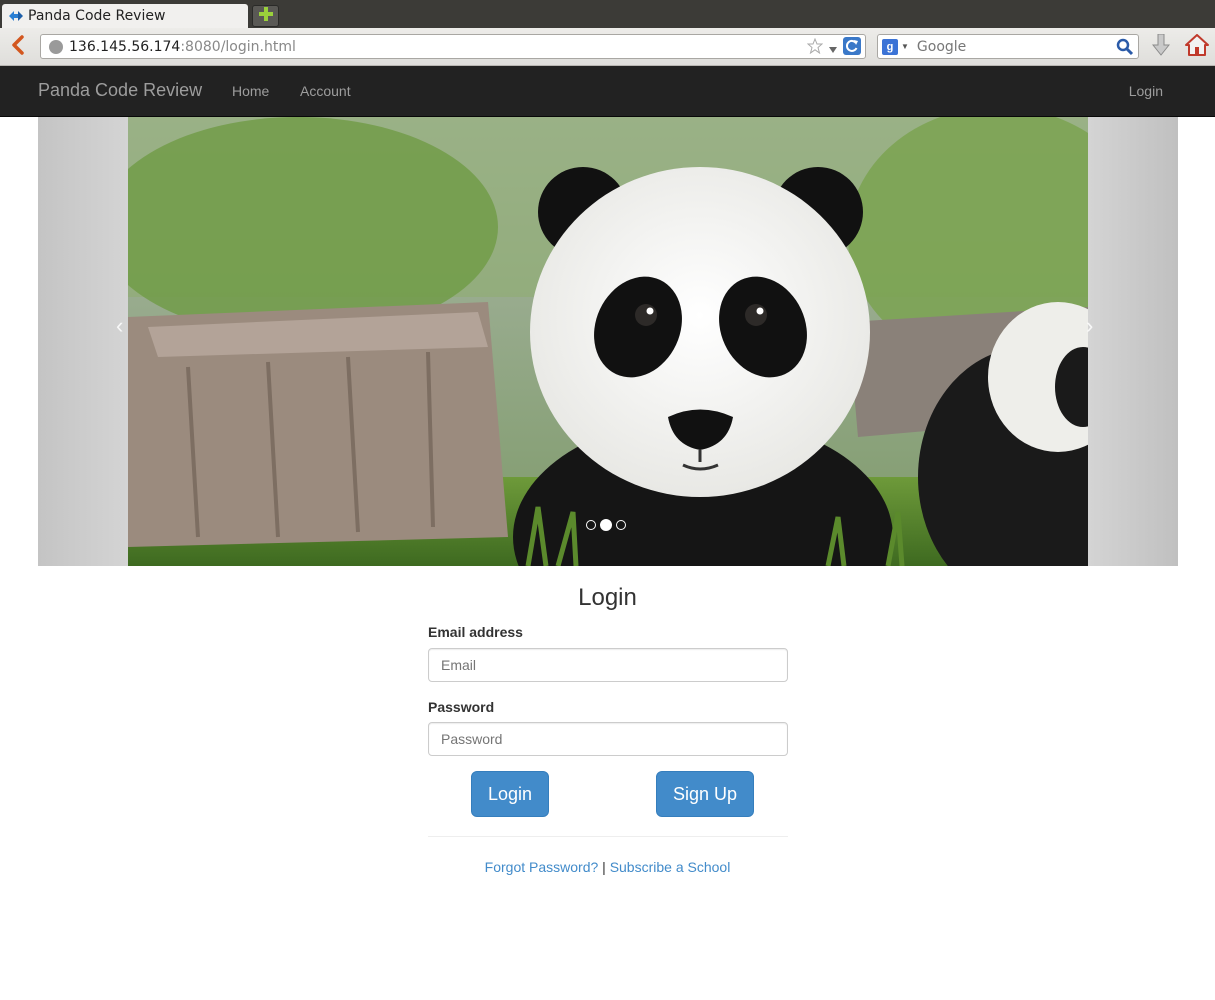  Describe the element at coordinates (97, 16) in the screenshot. I see `browser-tab-title: Panda Code Review` at that location.